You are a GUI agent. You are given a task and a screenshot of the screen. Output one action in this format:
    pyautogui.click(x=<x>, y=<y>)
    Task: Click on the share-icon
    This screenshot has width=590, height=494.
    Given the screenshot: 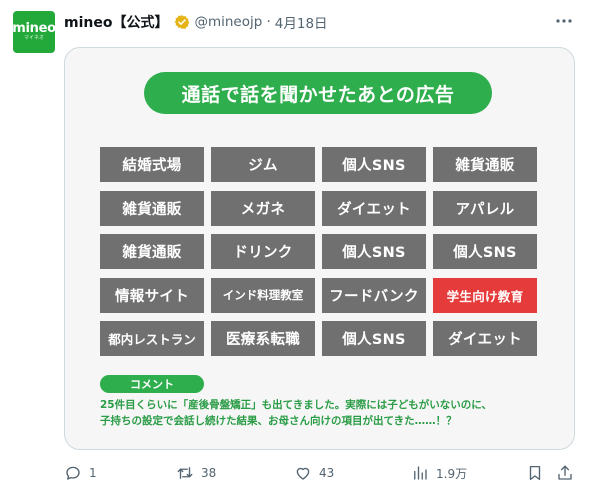 What is the action you would take?
    pyautogui.click(x=565, y=472)
    